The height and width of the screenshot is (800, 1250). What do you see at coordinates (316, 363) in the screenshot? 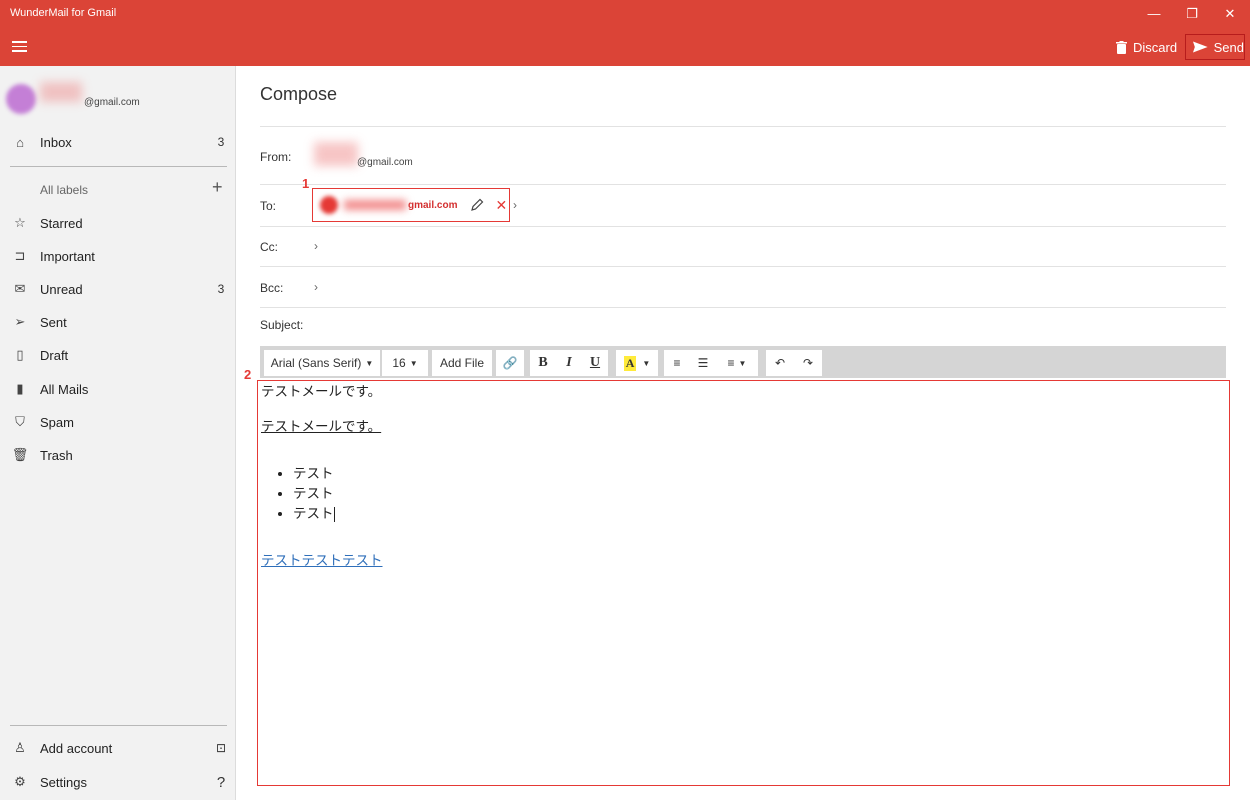
I see `font-family-value: Arial (Sans Serif)` at bounding box center [316, 363].